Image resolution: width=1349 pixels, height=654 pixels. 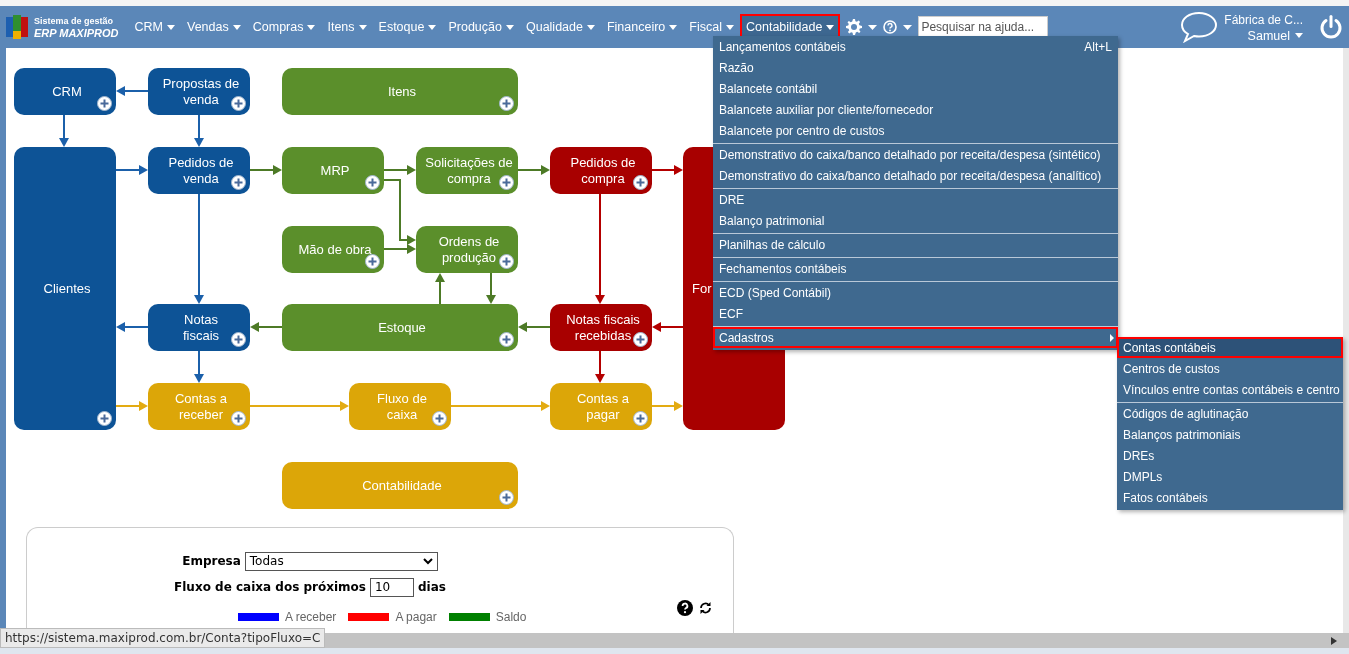 I want to click on module-node: Notas fiscais, so click(x=199, y=327).